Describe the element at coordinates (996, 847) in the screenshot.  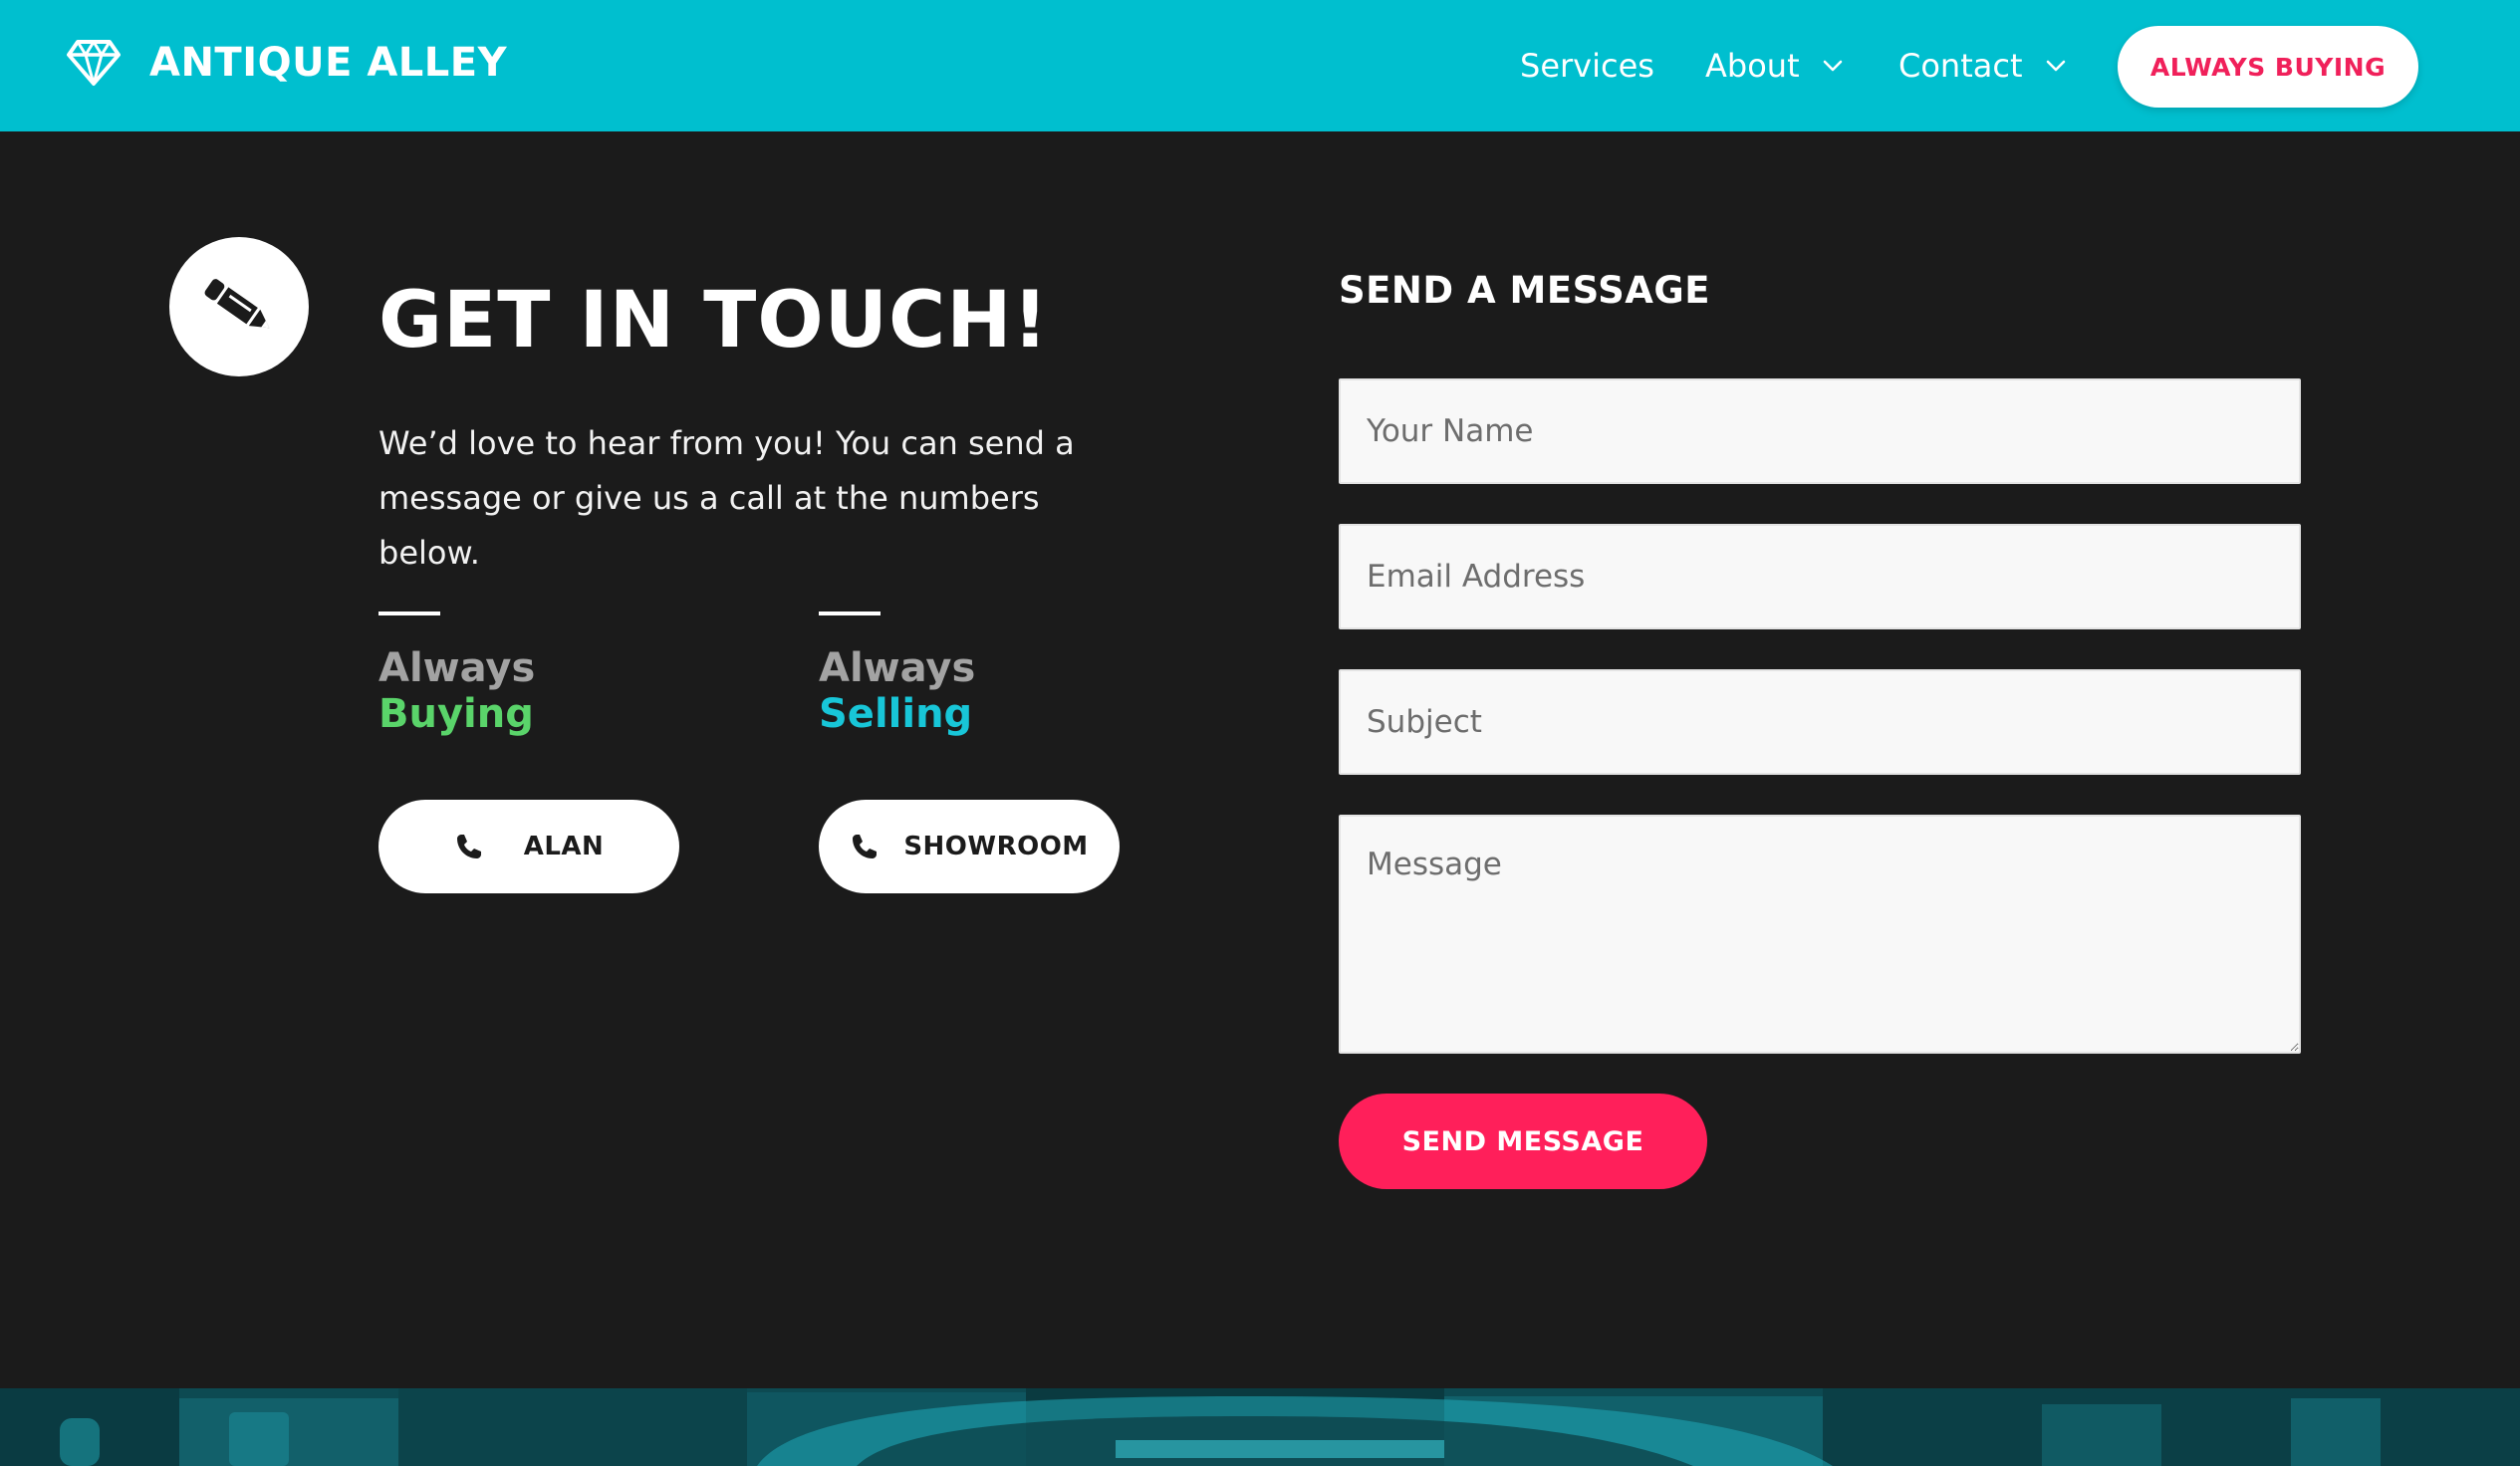
I see `call-showroom-label: SHOWROOM` at that location.